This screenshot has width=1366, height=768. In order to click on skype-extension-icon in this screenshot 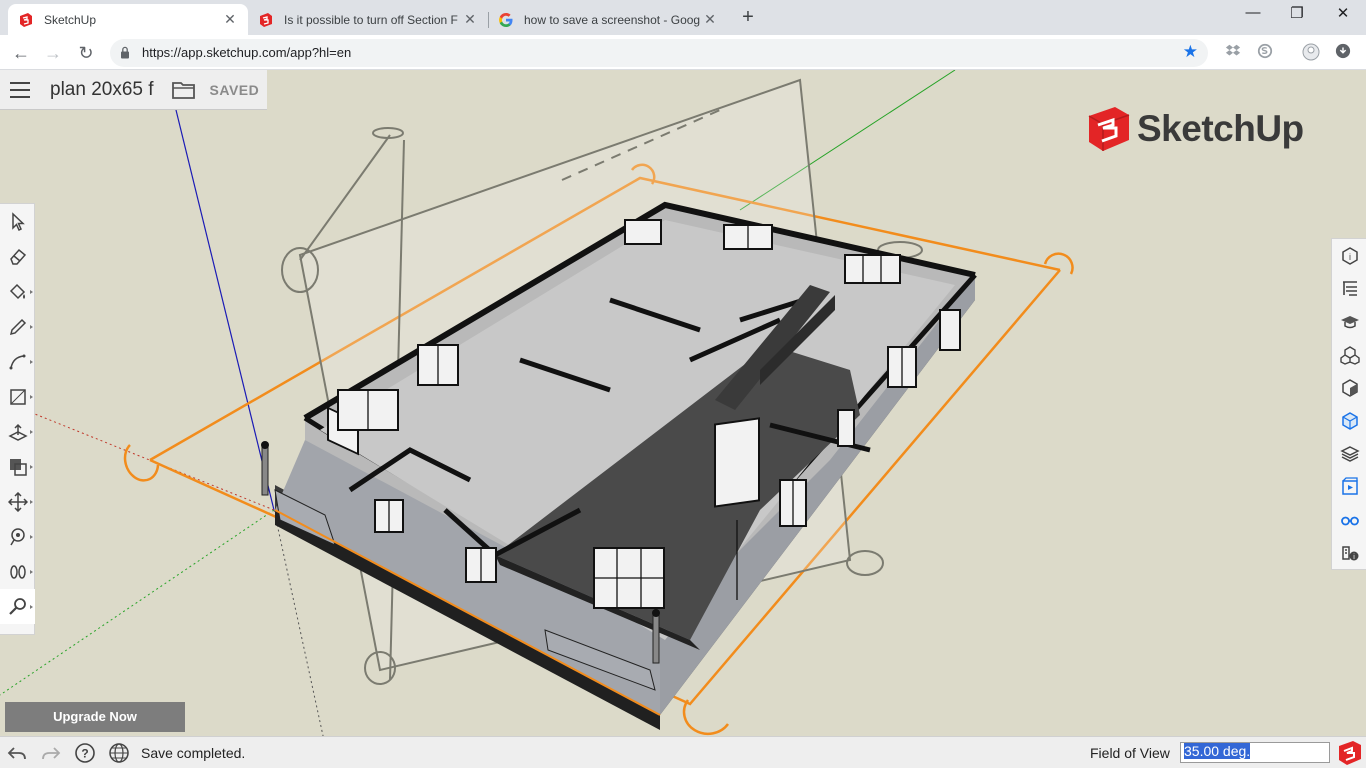, I will do `click(1265, 52)`.